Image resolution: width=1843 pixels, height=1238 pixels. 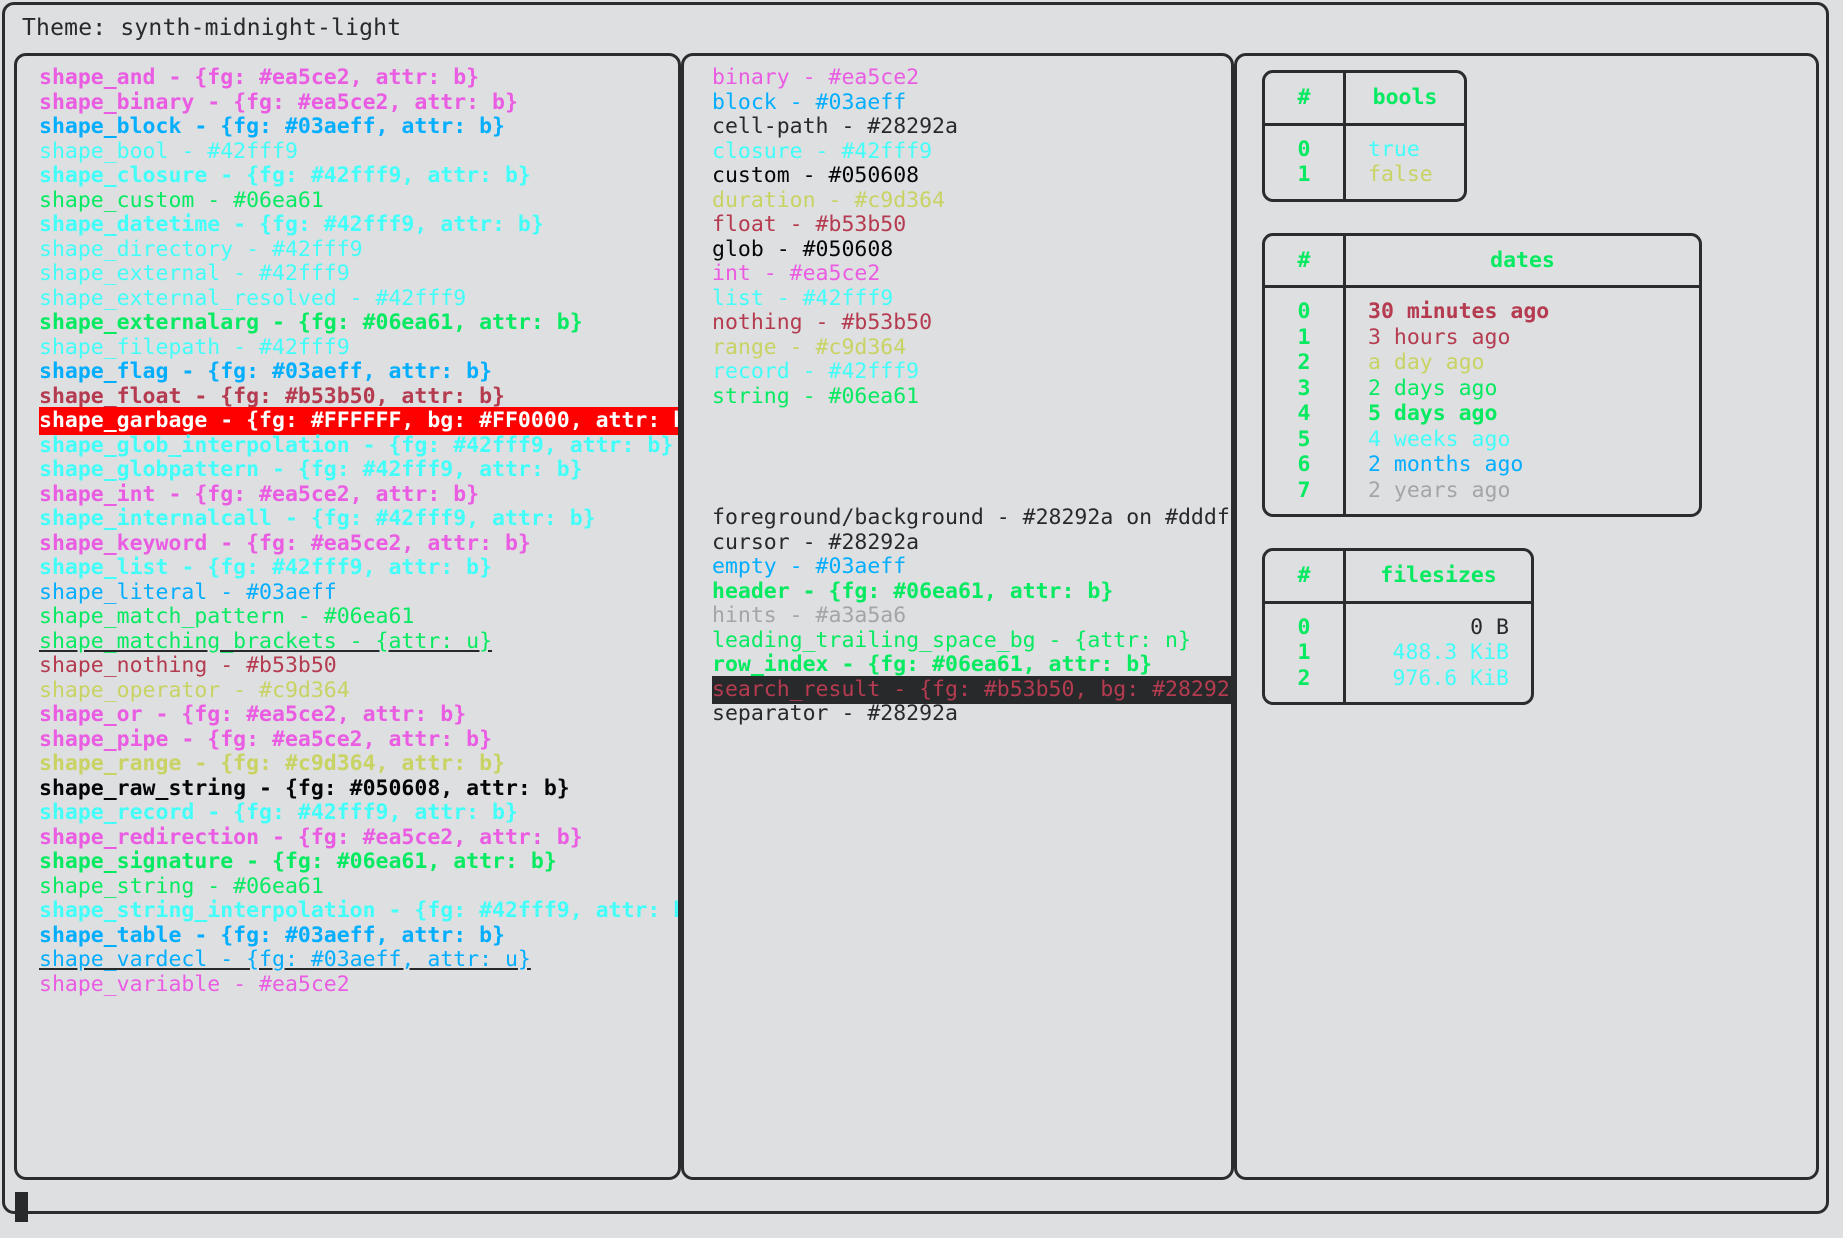 I want to click on theme-entry: header - {fg: #06ea61, attr: b}, so click(x=971, y=592).